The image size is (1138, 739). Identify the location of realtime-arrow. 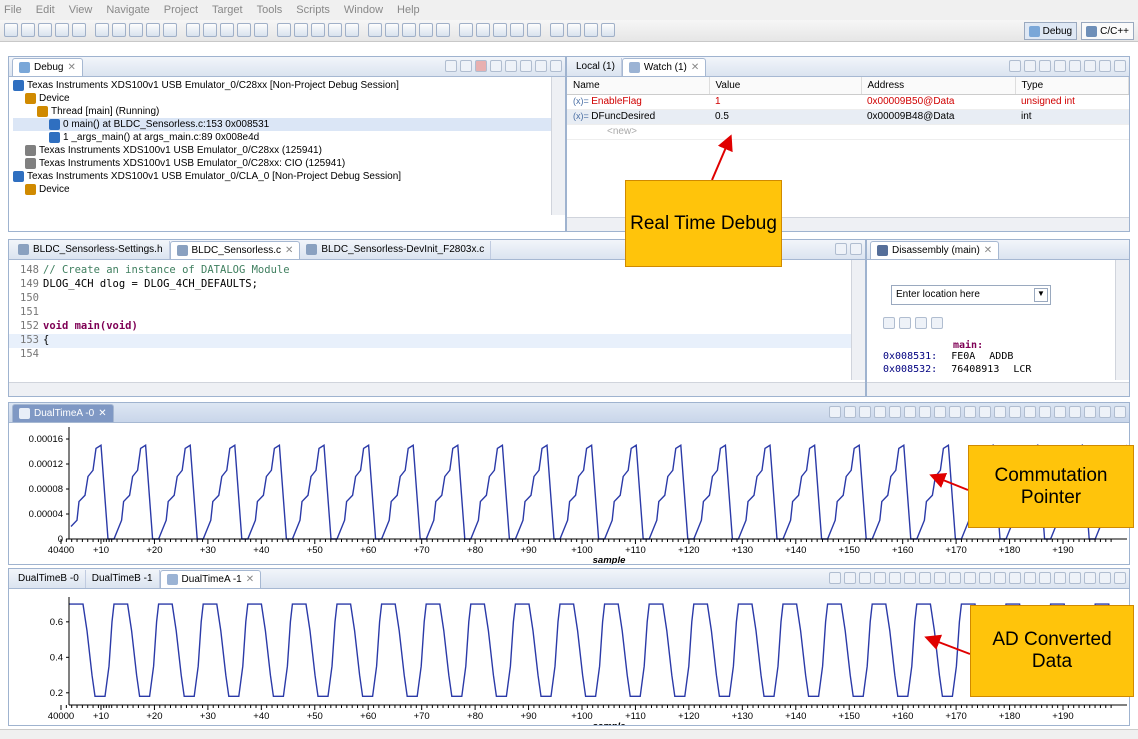
(722, 157).